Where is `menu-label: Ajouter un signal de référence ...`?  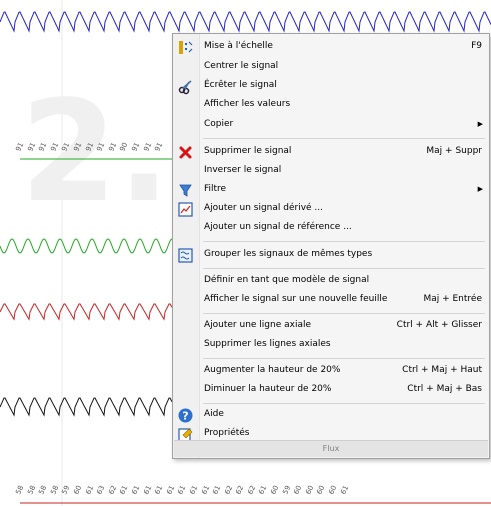 menu-label: Ajouter un signal de référence ... is located at coordinates (278, 227).